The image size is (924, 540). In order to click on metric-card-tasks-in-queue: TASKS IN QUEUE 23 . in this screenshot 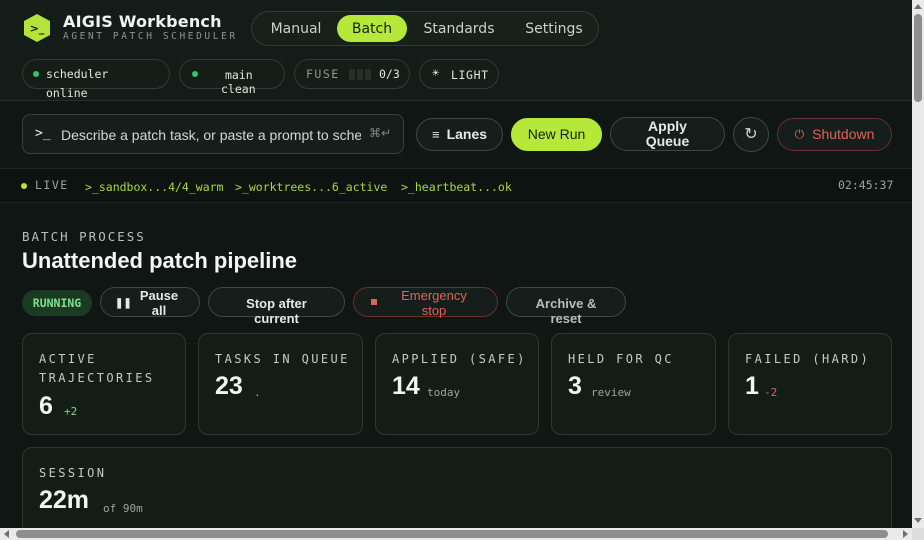, I will do `click(280, 384)`.